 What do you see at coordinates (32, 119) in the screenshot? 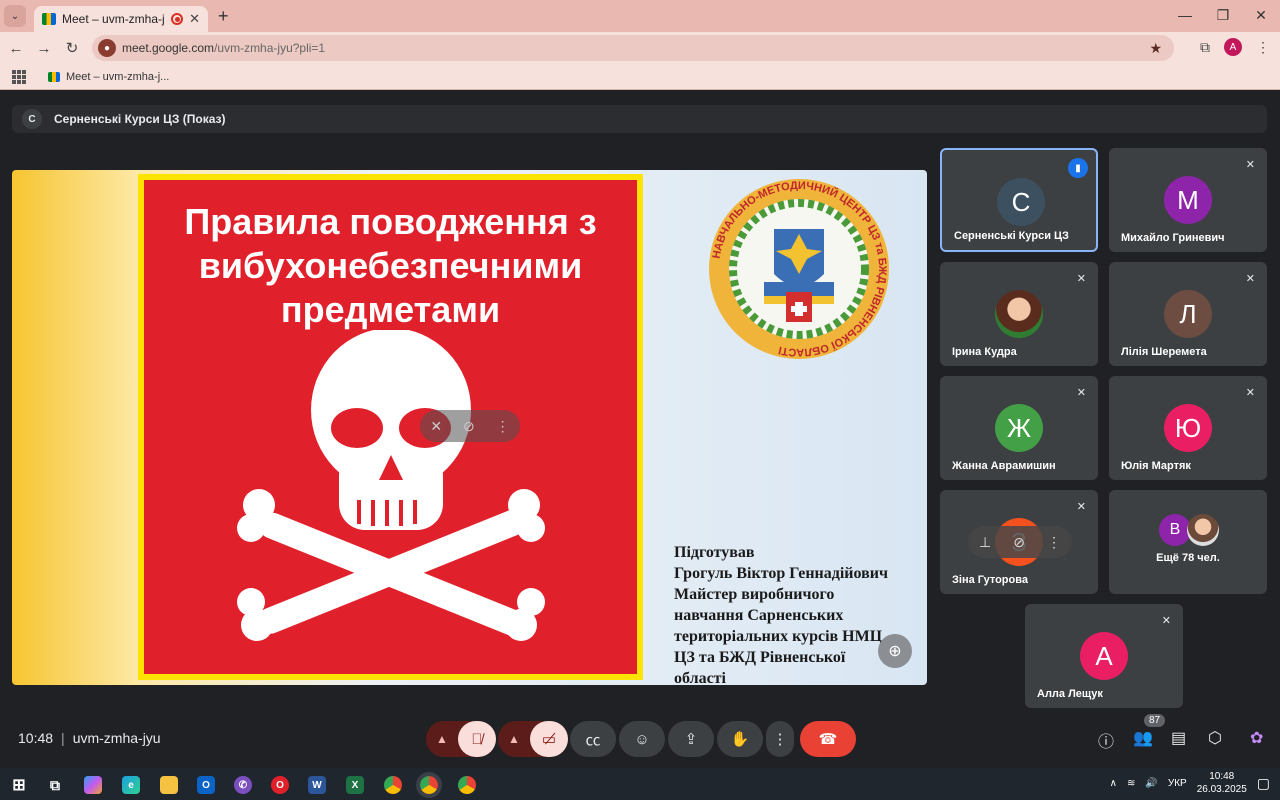
I see `presenter-avatar: С` at bounding box center [32, 119].